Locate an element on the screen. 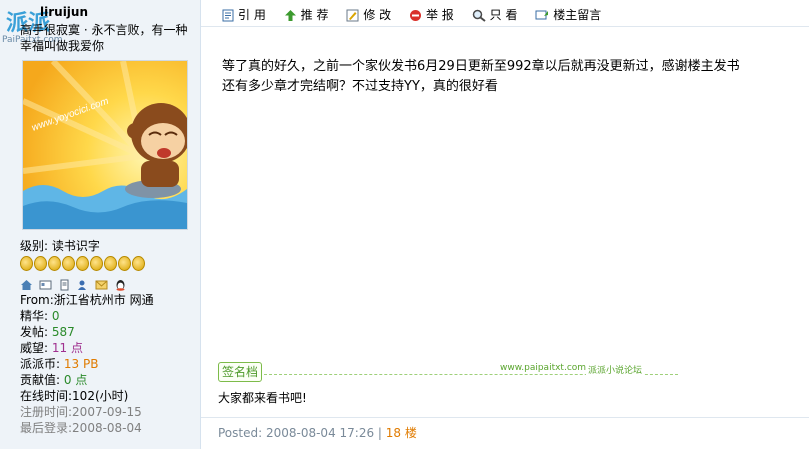  recommend-button: 推 荐 is located at coordinates (306, 14).